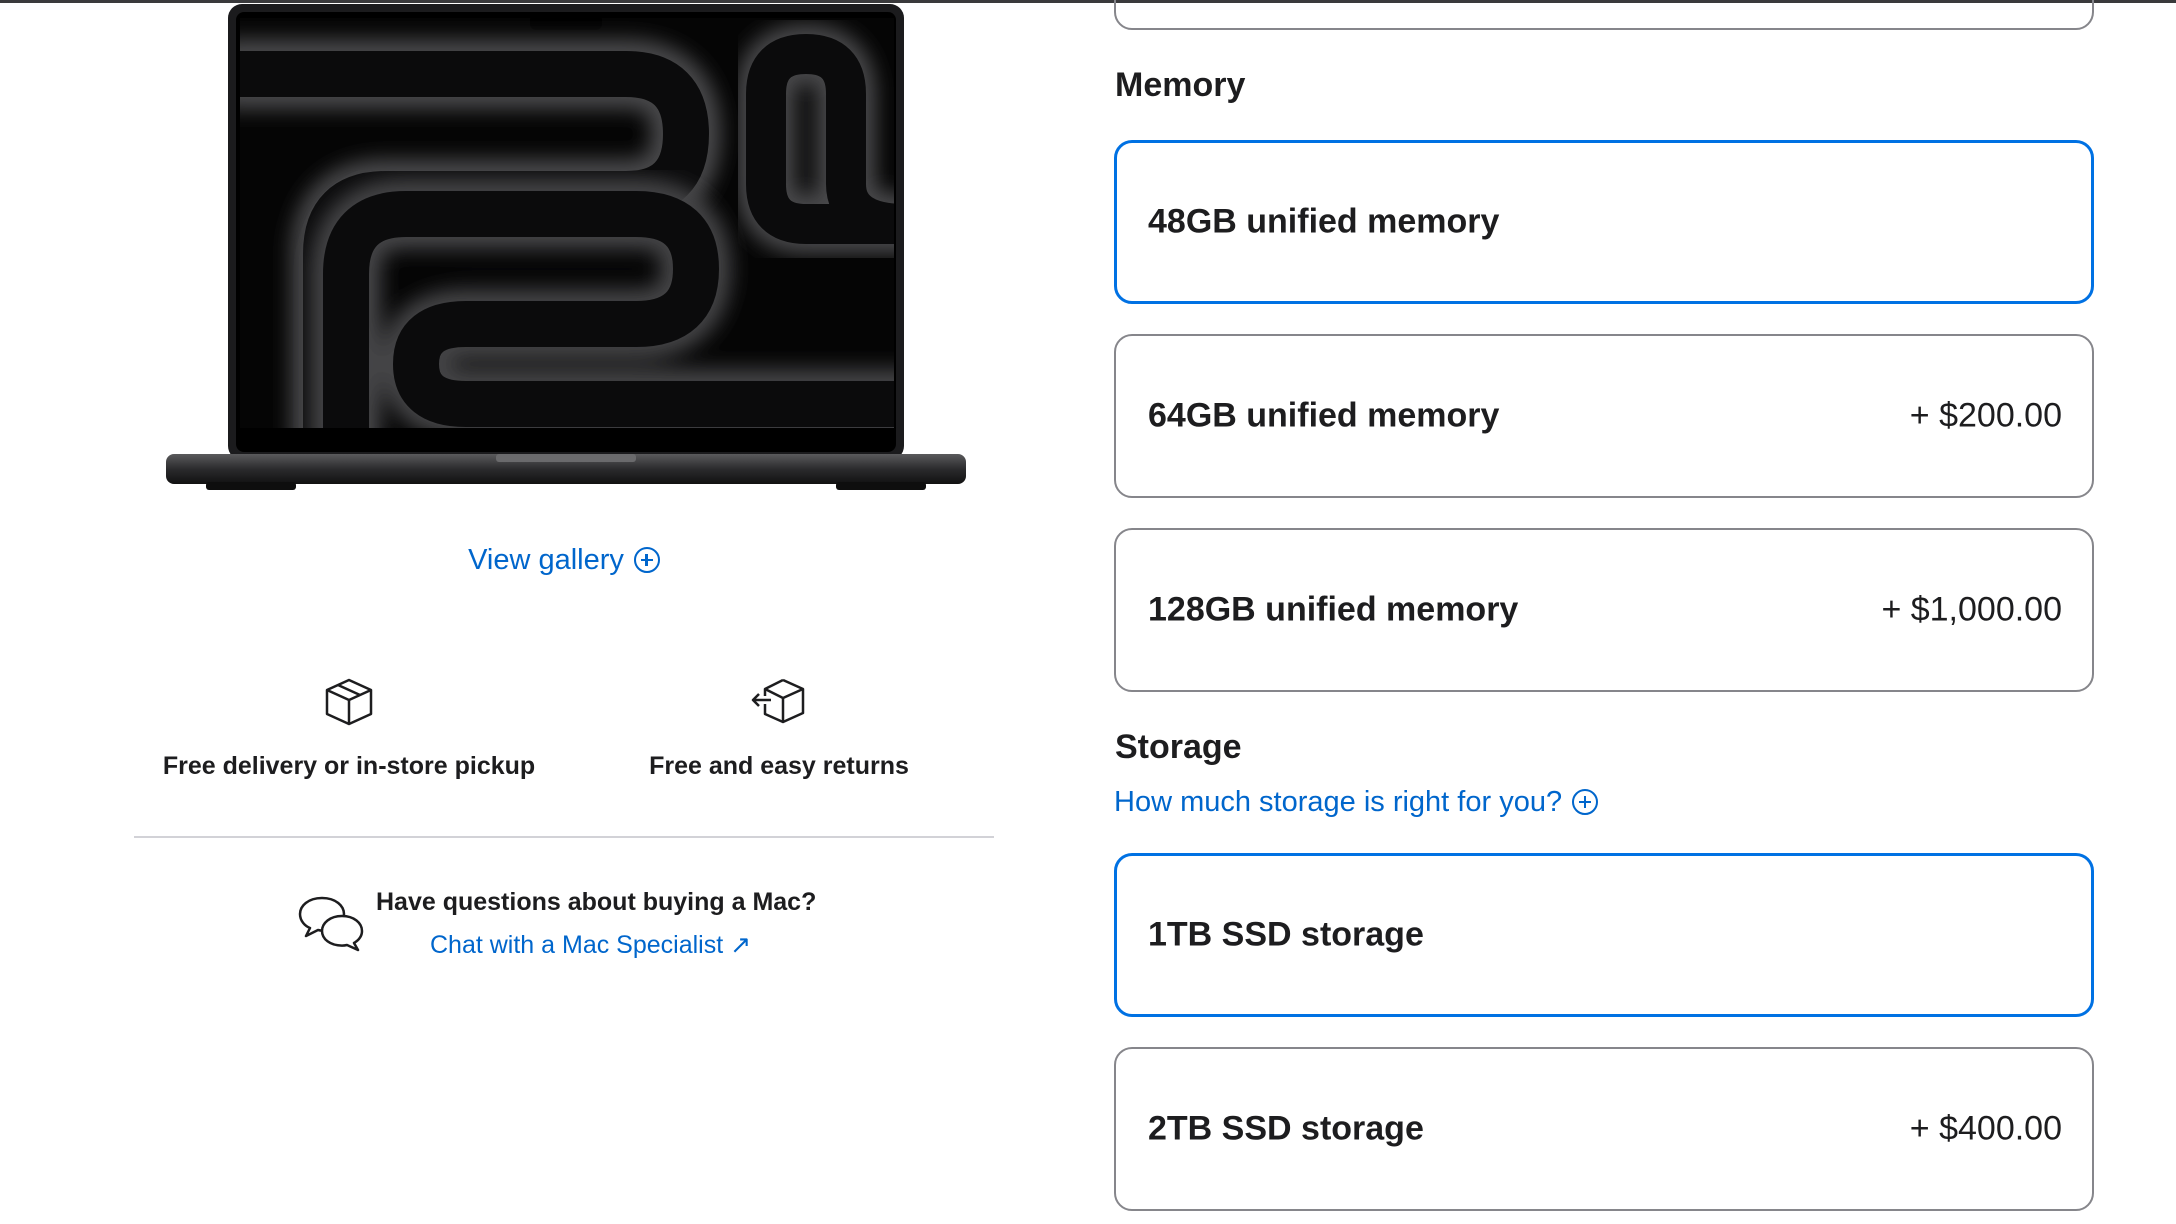 The width and height of the screenshot is (2176, 1224). I want to click on feature-label: Free delivery or in-store pickup, so click(349, 766).